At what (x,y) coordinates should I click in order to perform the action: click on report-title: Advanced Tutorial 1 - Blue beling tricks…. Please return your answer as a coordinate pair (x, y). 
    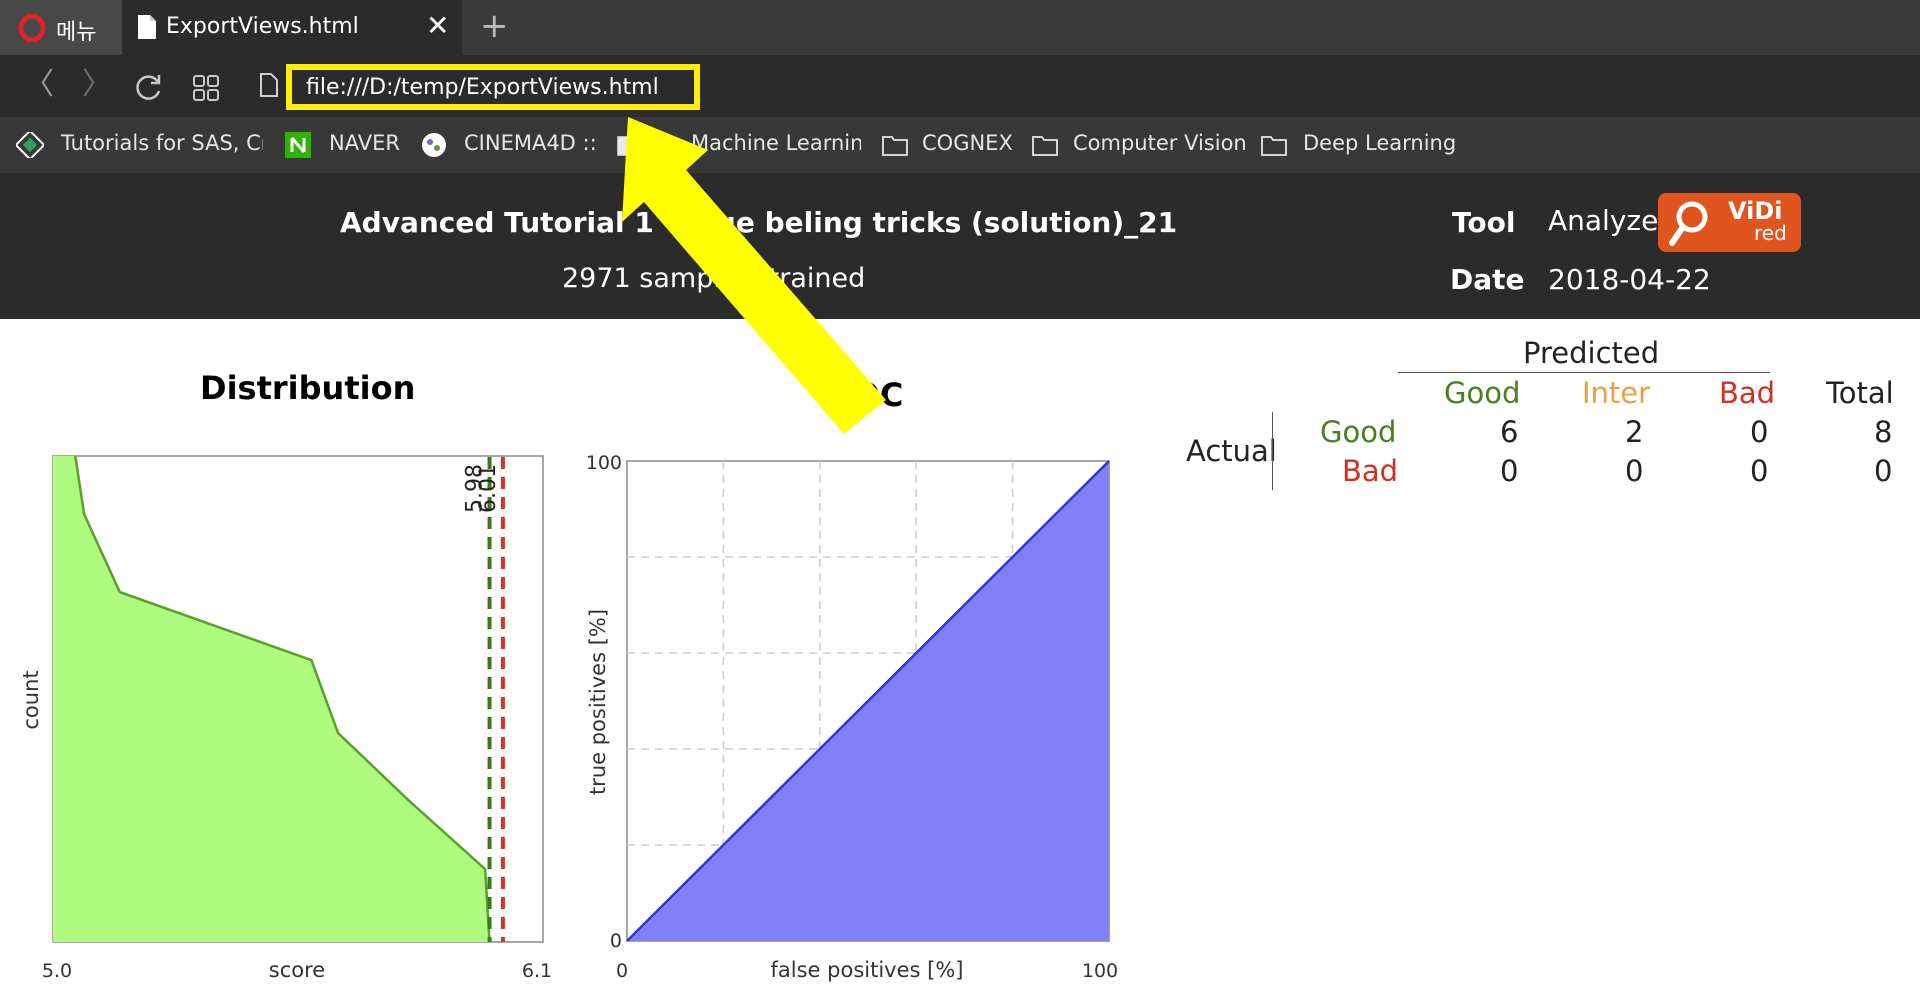
    Looking at the image, I should click on (759, 222).